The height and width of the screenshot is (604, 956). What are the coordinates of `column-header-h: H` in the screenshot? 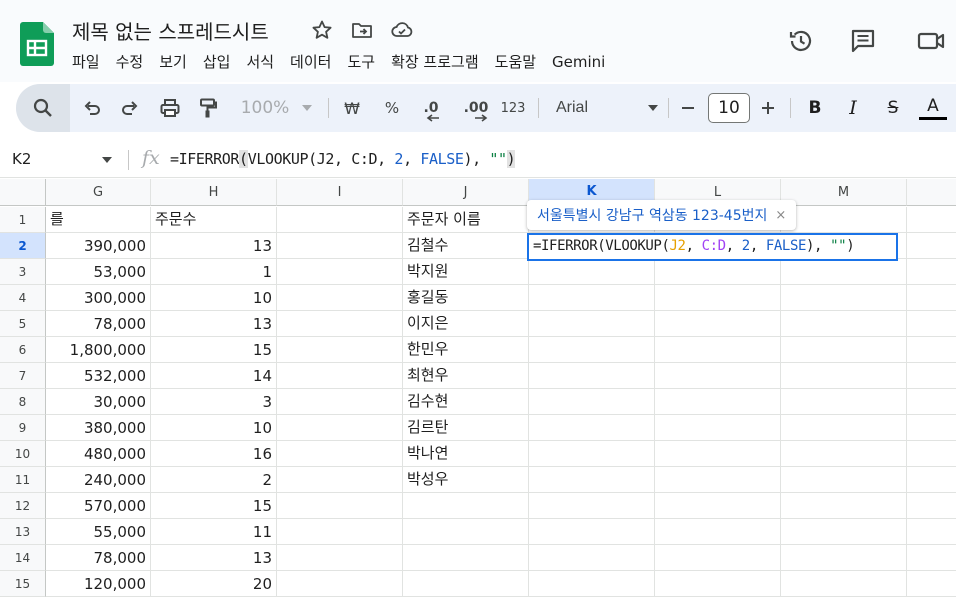 It's located at (214, 192).